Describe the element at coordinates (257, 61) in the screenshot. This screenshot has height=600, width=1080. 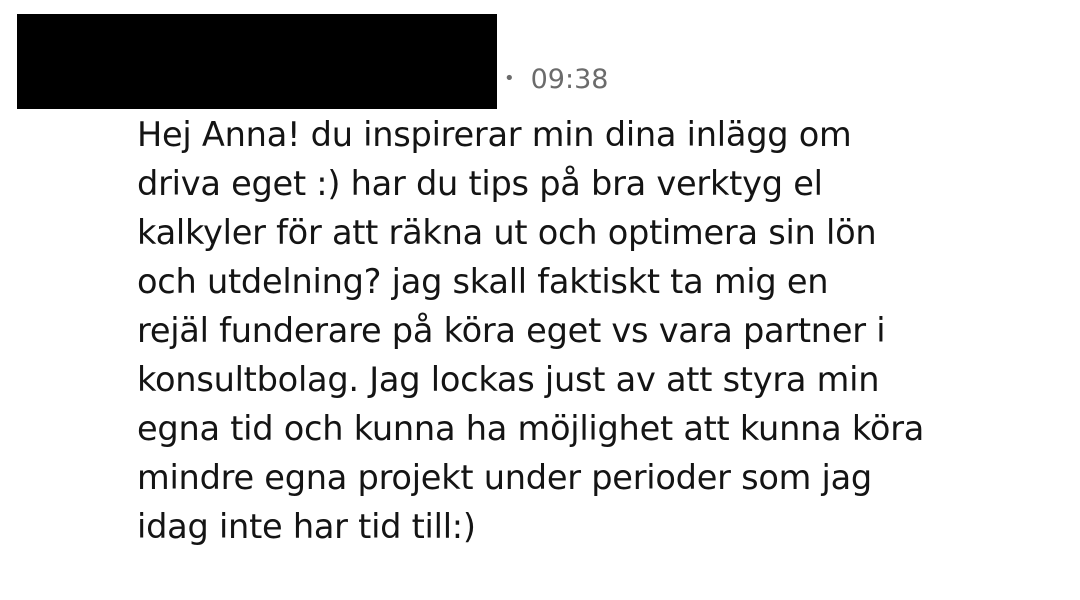
I see `redacted-sender-name` at that location.